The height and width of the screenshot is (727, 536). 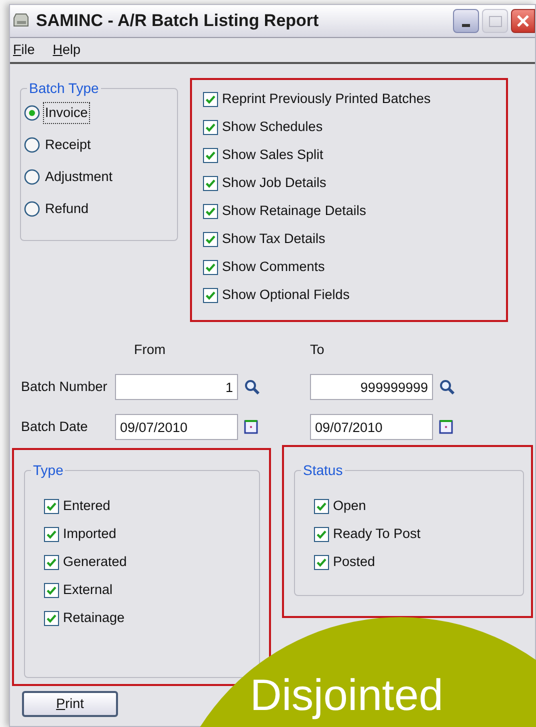 What do you see at coordinates (89, 534) in the screenshot?
I see `checkbox-label: Imported` at bounding box center [89, 534].